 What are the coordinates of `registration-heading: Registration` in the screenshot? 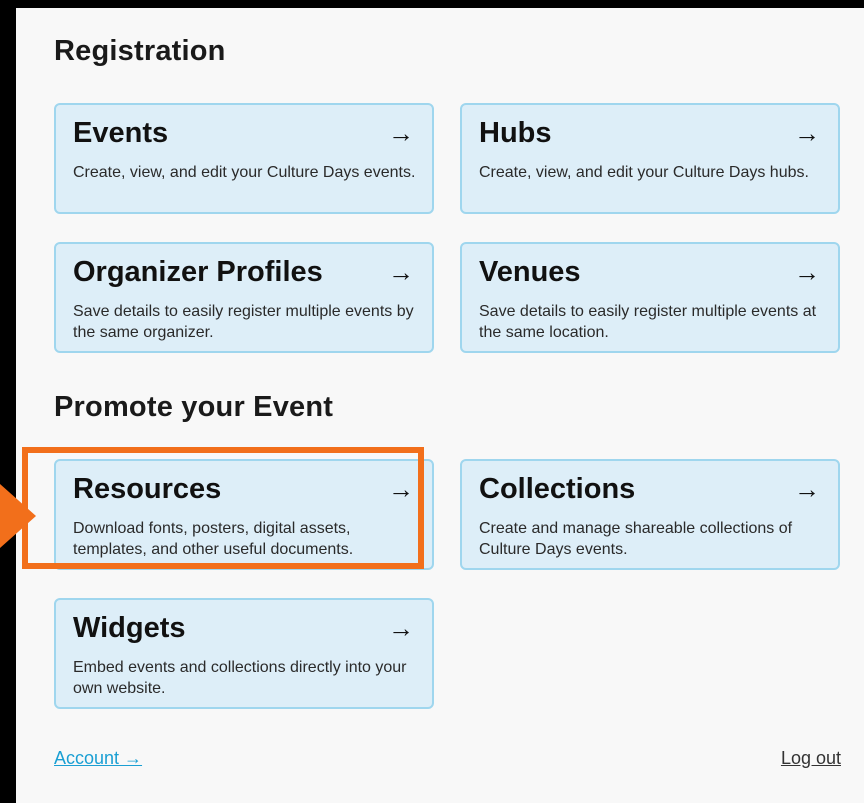 It's located at (140, 51).